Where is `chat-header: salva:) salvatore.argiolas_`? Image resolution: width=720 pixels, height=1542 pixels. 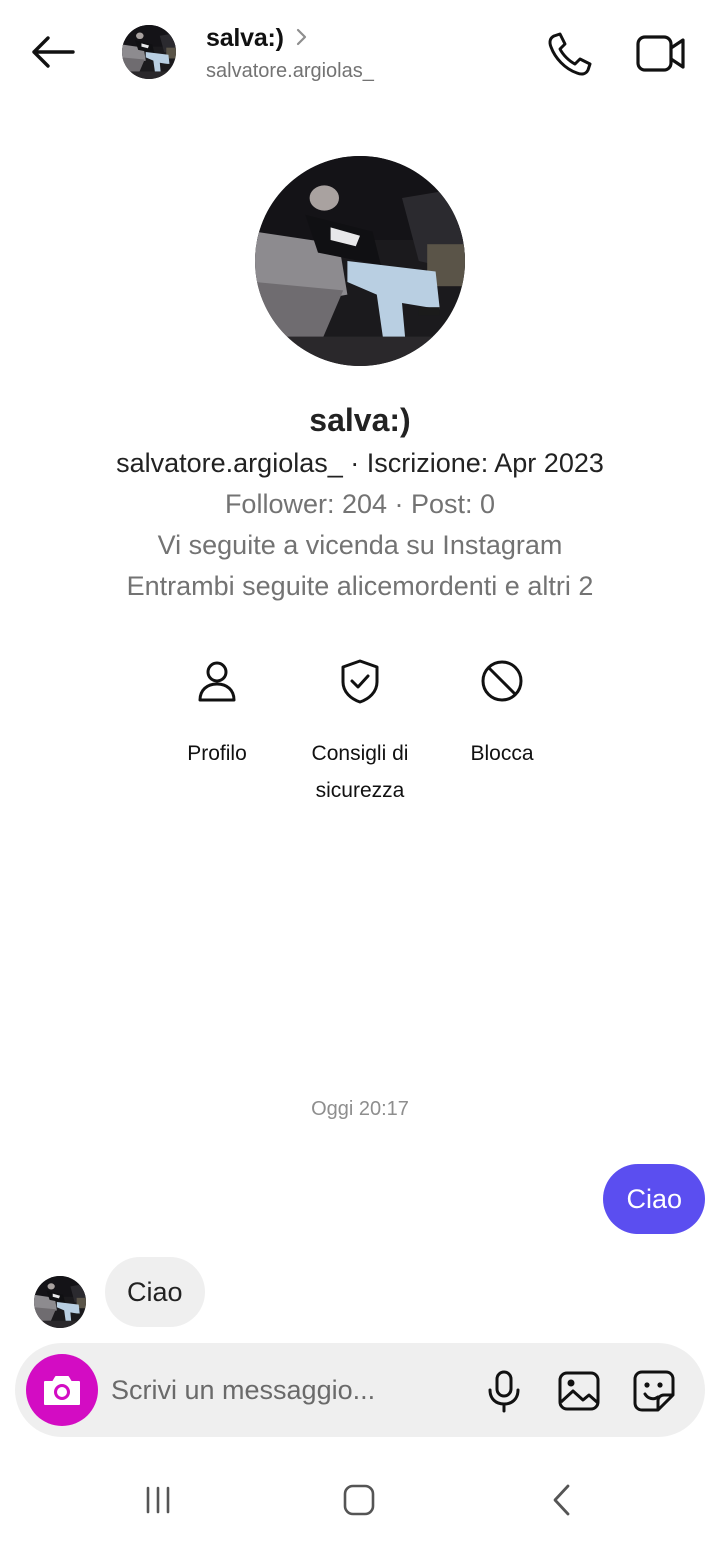 chat-header: salva:) salvatore.argiolas_ is located at coordinates (360, 52).